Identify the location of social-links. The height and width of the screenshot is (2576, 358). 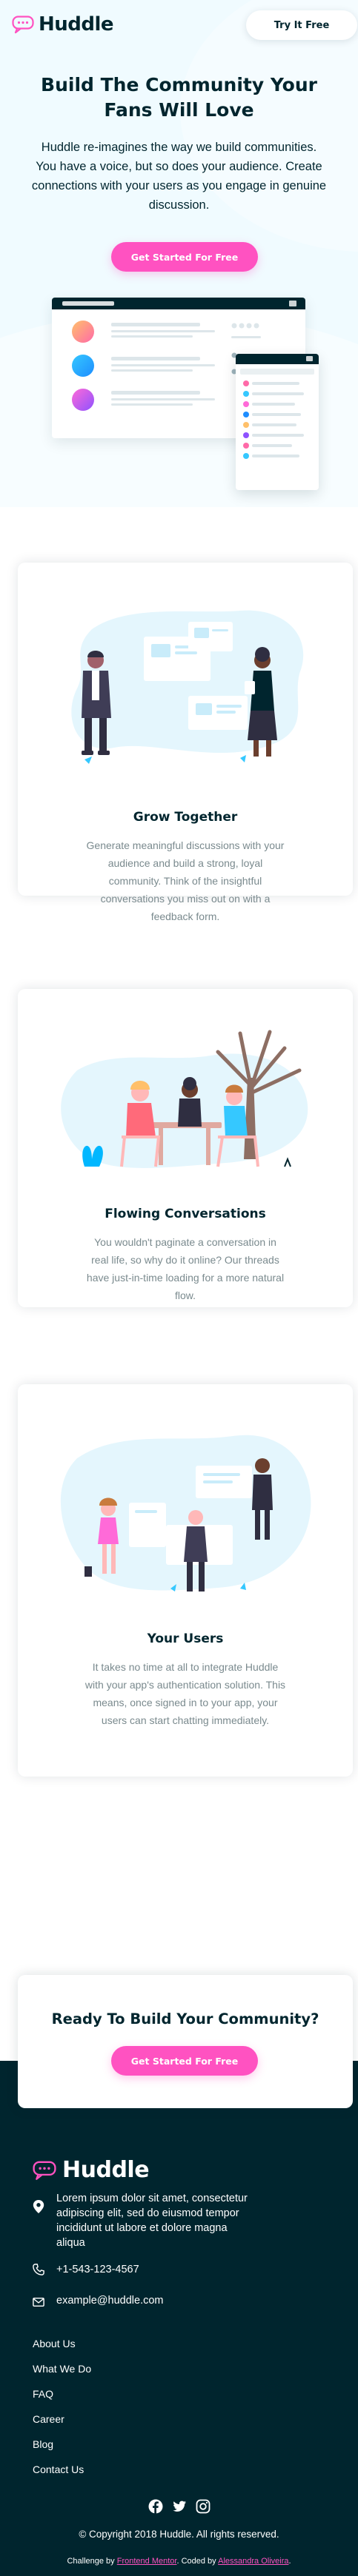
(179, 2506).